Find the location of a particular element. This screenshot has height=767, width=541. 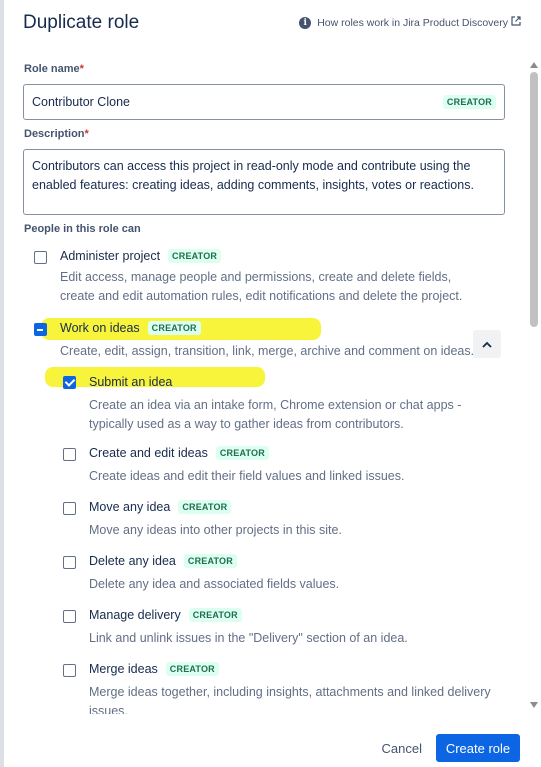

dialog-title: Duplicate role is located at coordinates (81, 22).